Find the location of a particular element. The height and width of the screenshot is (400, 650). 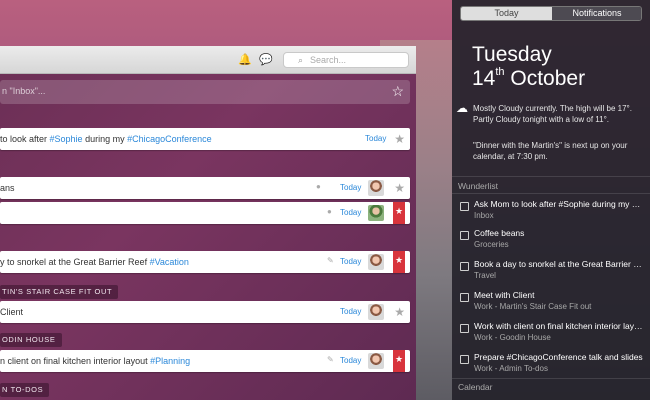

wunderlist-widget-header: Wunderlist is located at coordinates (478, 186).